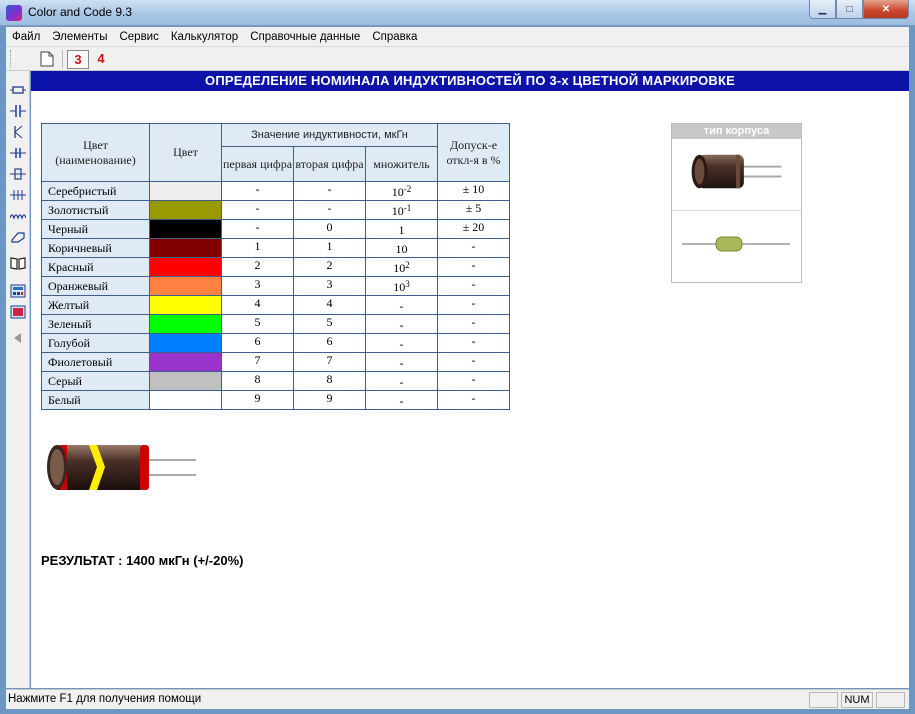  What do you see at coordinates (18, 111) in the screenshot?
I see `capacitor-icon` at bounding box center [18, 111].